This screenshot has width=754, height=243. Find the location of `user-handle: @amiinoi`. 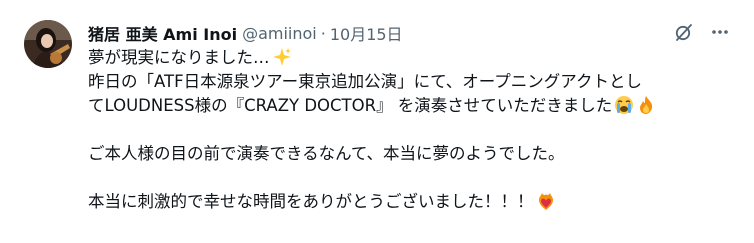

user-handle: @amiinoi is located at coordinates (279, 33).